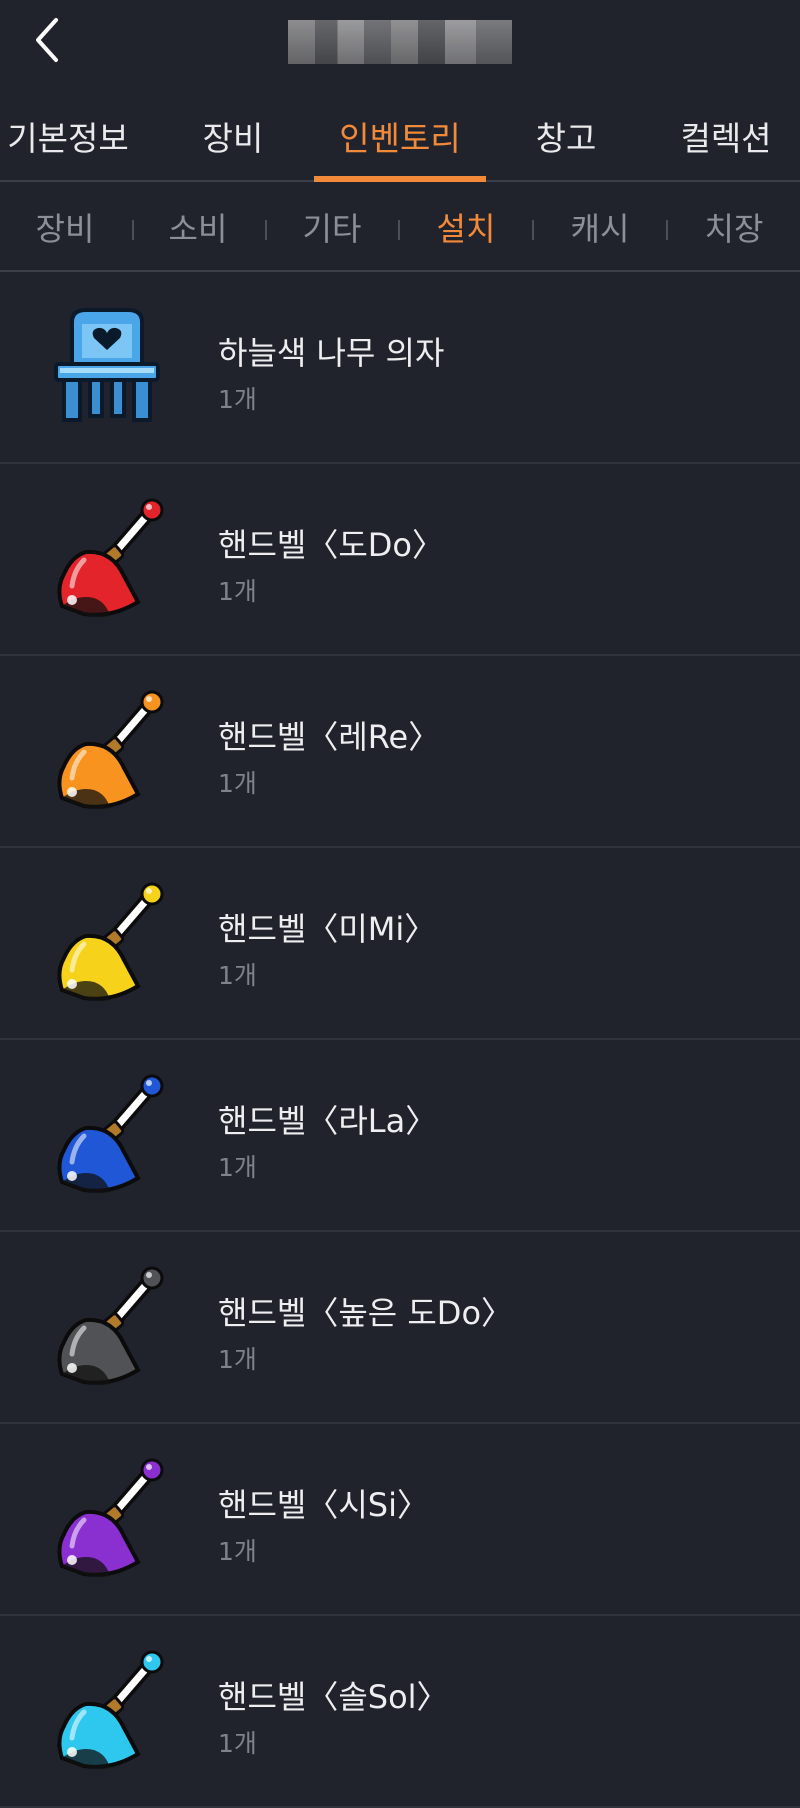  What do you see at coordinates (198, 227) in the screenshot?
I see `subtab-use: 소비` at bounding box center [198, 227].